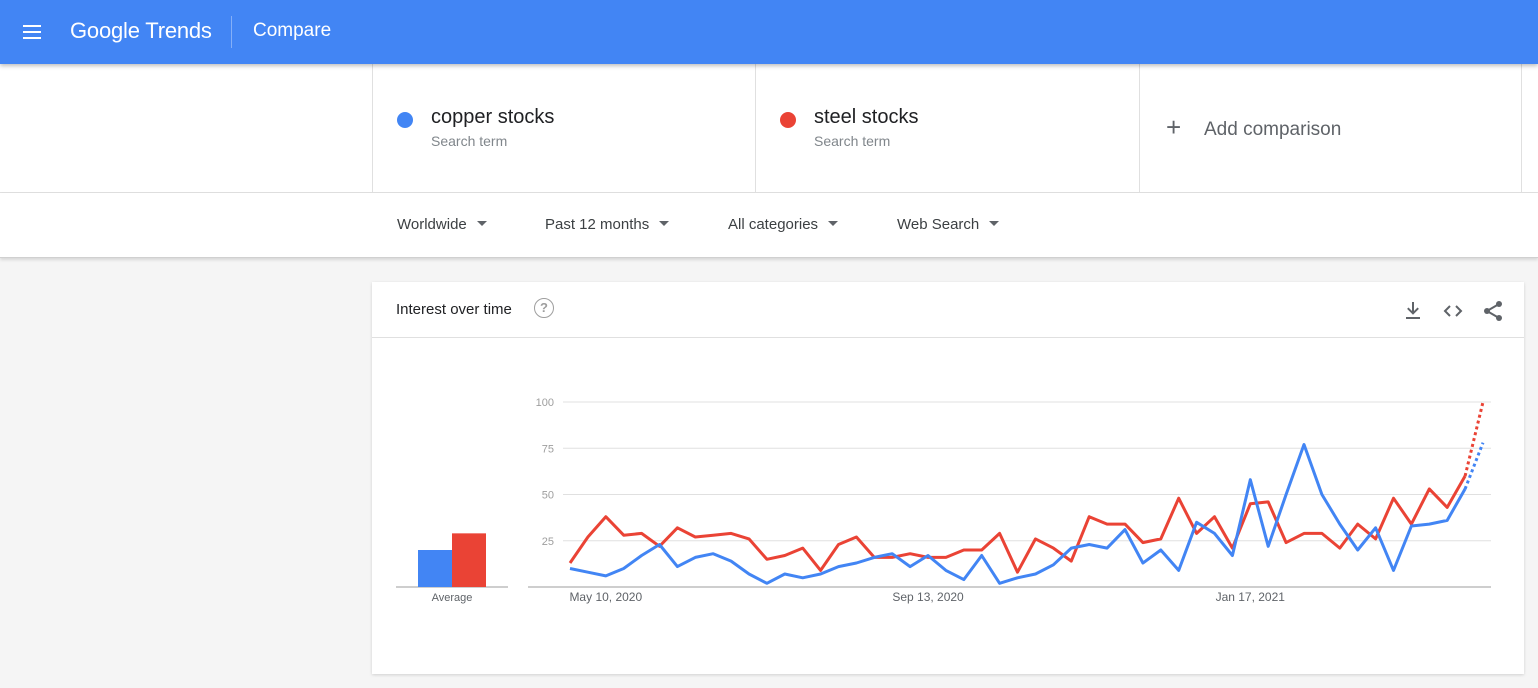 The width and height of the screenshot is (1538, 688). What do you see at coordinates (1273, 129) in the screenshot?
I see `add-comparison-label: Add comparison` at bounding box center [1273, 129].